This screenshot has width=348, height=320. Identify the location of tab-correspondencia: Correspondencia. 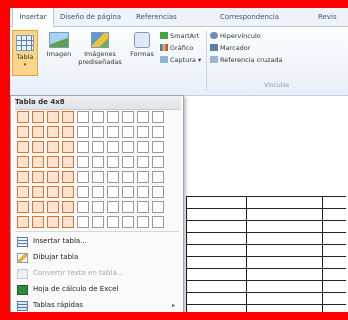
(249, 17).